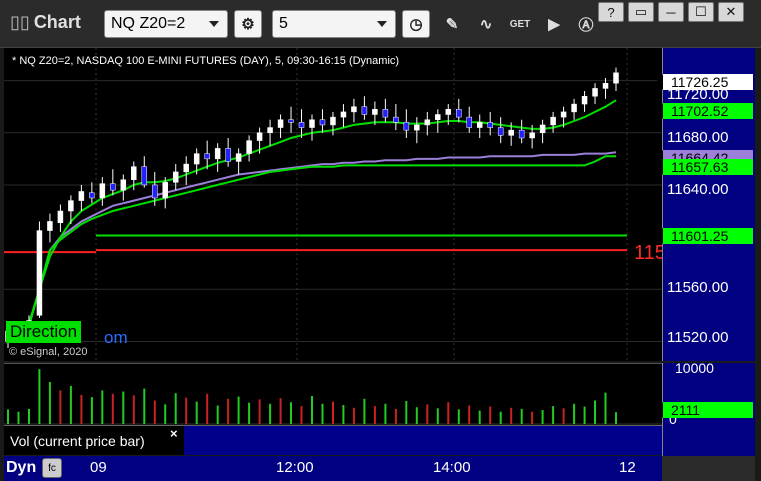  I want to click on volume-study-label: Vol (current price bar), so click(94, 440).